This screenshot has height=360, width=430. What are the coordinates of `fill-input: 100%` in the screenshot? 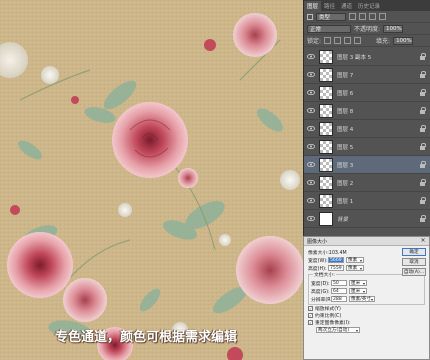 It's located at (403, 40).